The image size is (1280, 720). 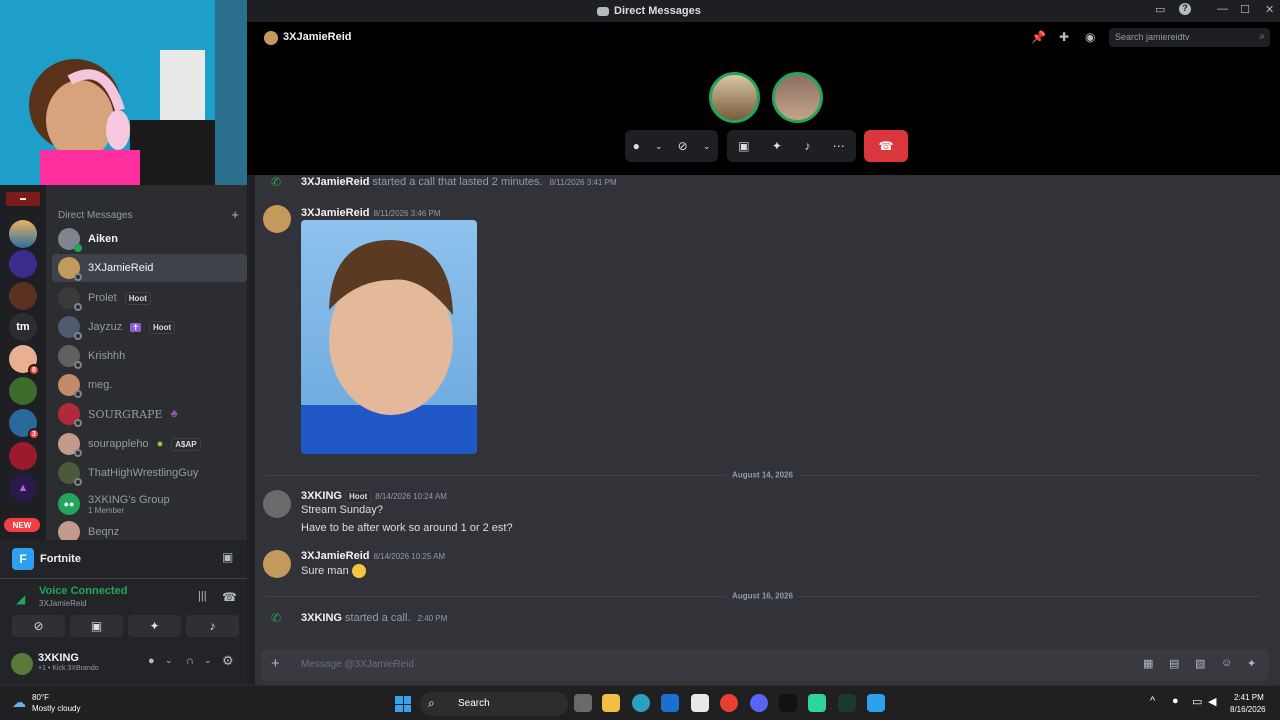 What do you see at coordinates (729, 703) in the screenshot?
I see `chrome-icon` at bounding box center [729, 703].